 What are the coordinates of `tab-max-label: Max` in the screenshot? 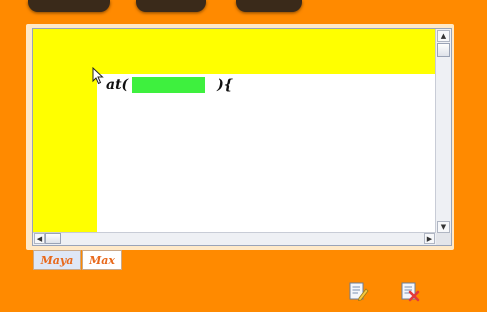 It's located at (102, 260).